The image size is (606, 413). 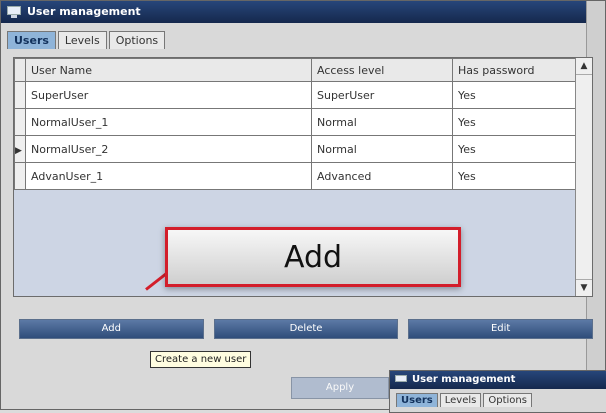 I want to click on window-title: User management, so click(x=84, y=11).